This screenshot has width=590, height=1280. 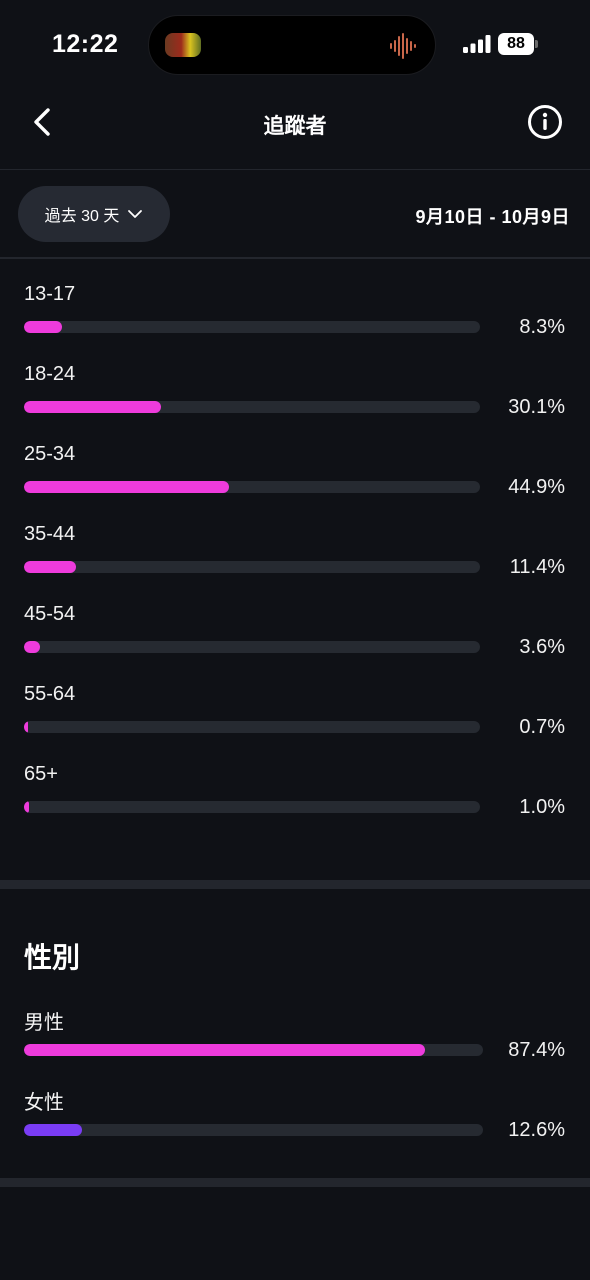 What do you see at coordinates (295, 1041) in the screenshot?
I see `gender-row: 男性 87.4%` at bounding box center [295, 1041].